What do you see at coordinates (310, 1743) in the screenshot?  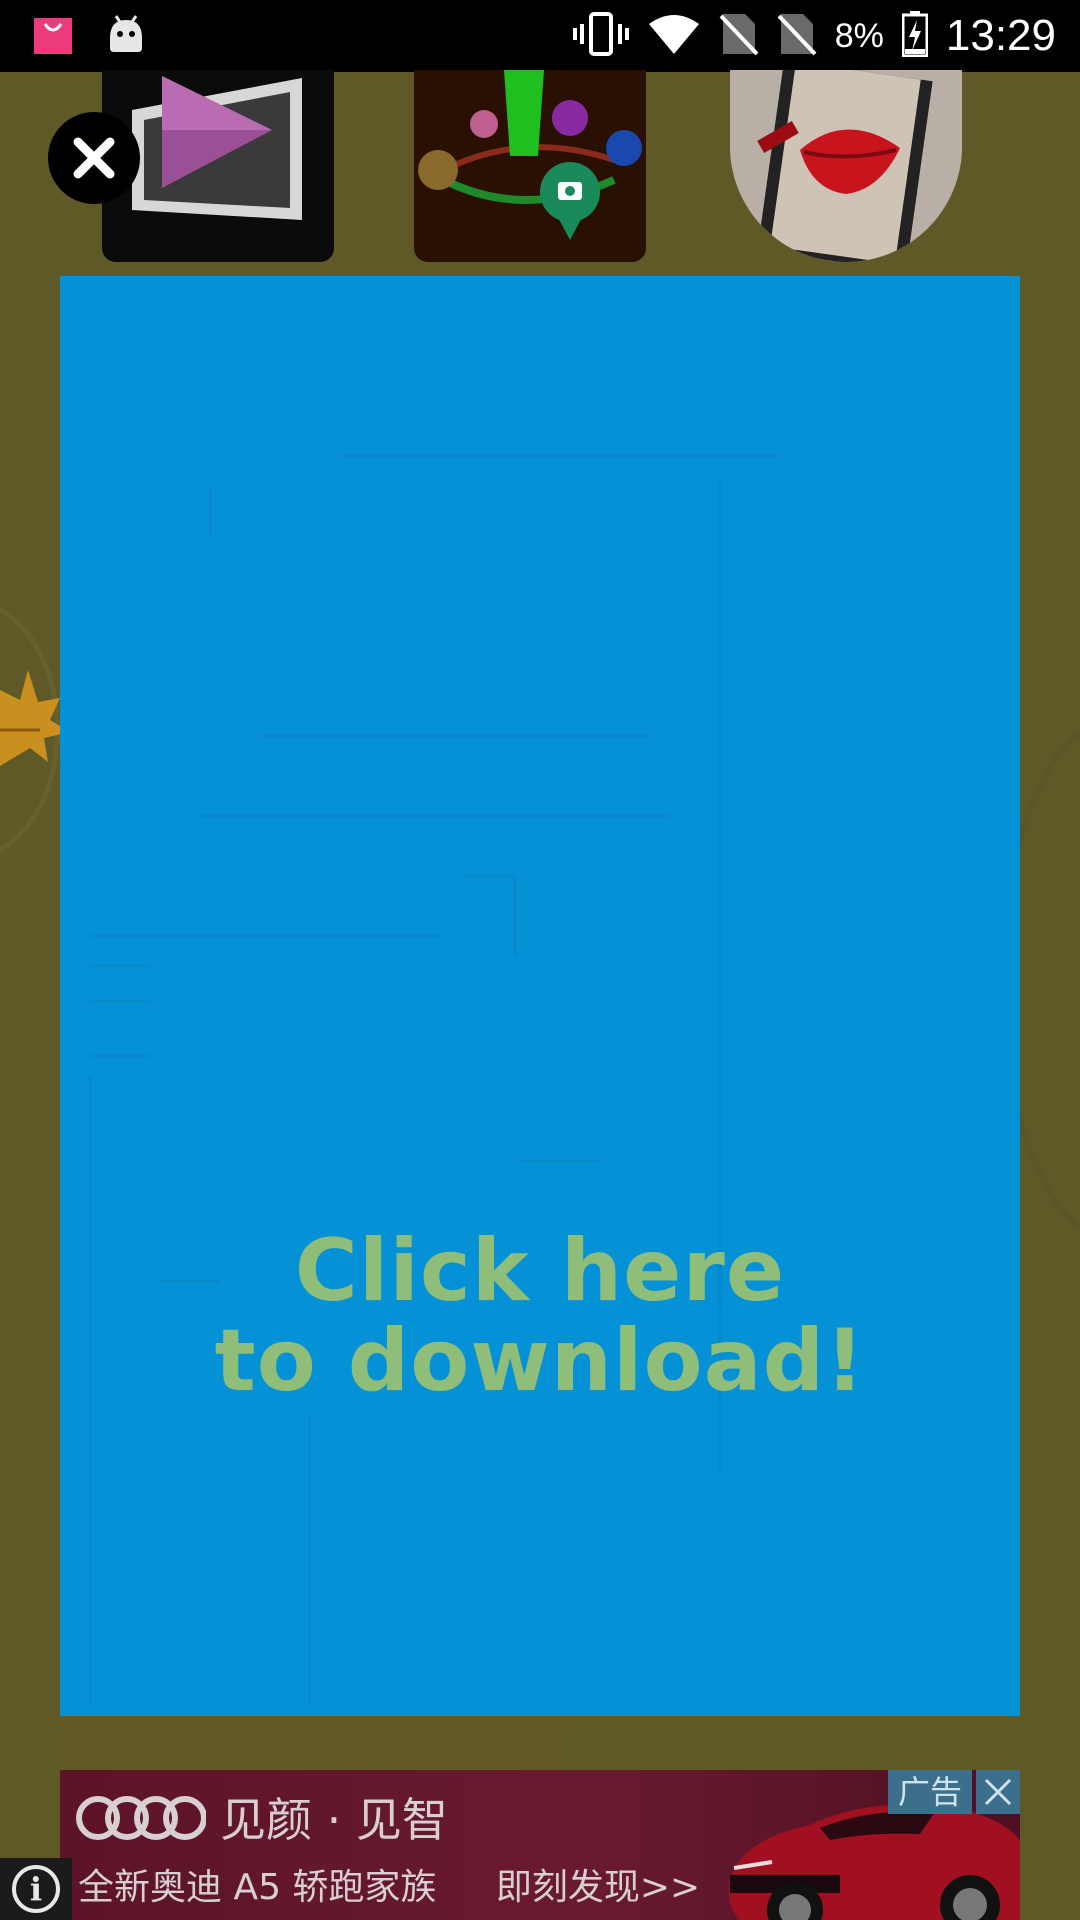 I see `background-panel` at bounding box center [310, 1743].